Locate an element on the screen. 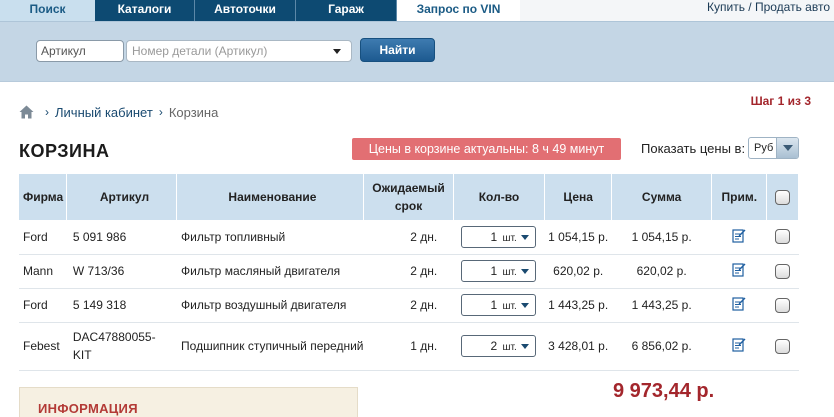  cart-total: 9 973,44 р. is located at coordinates (664, 391).